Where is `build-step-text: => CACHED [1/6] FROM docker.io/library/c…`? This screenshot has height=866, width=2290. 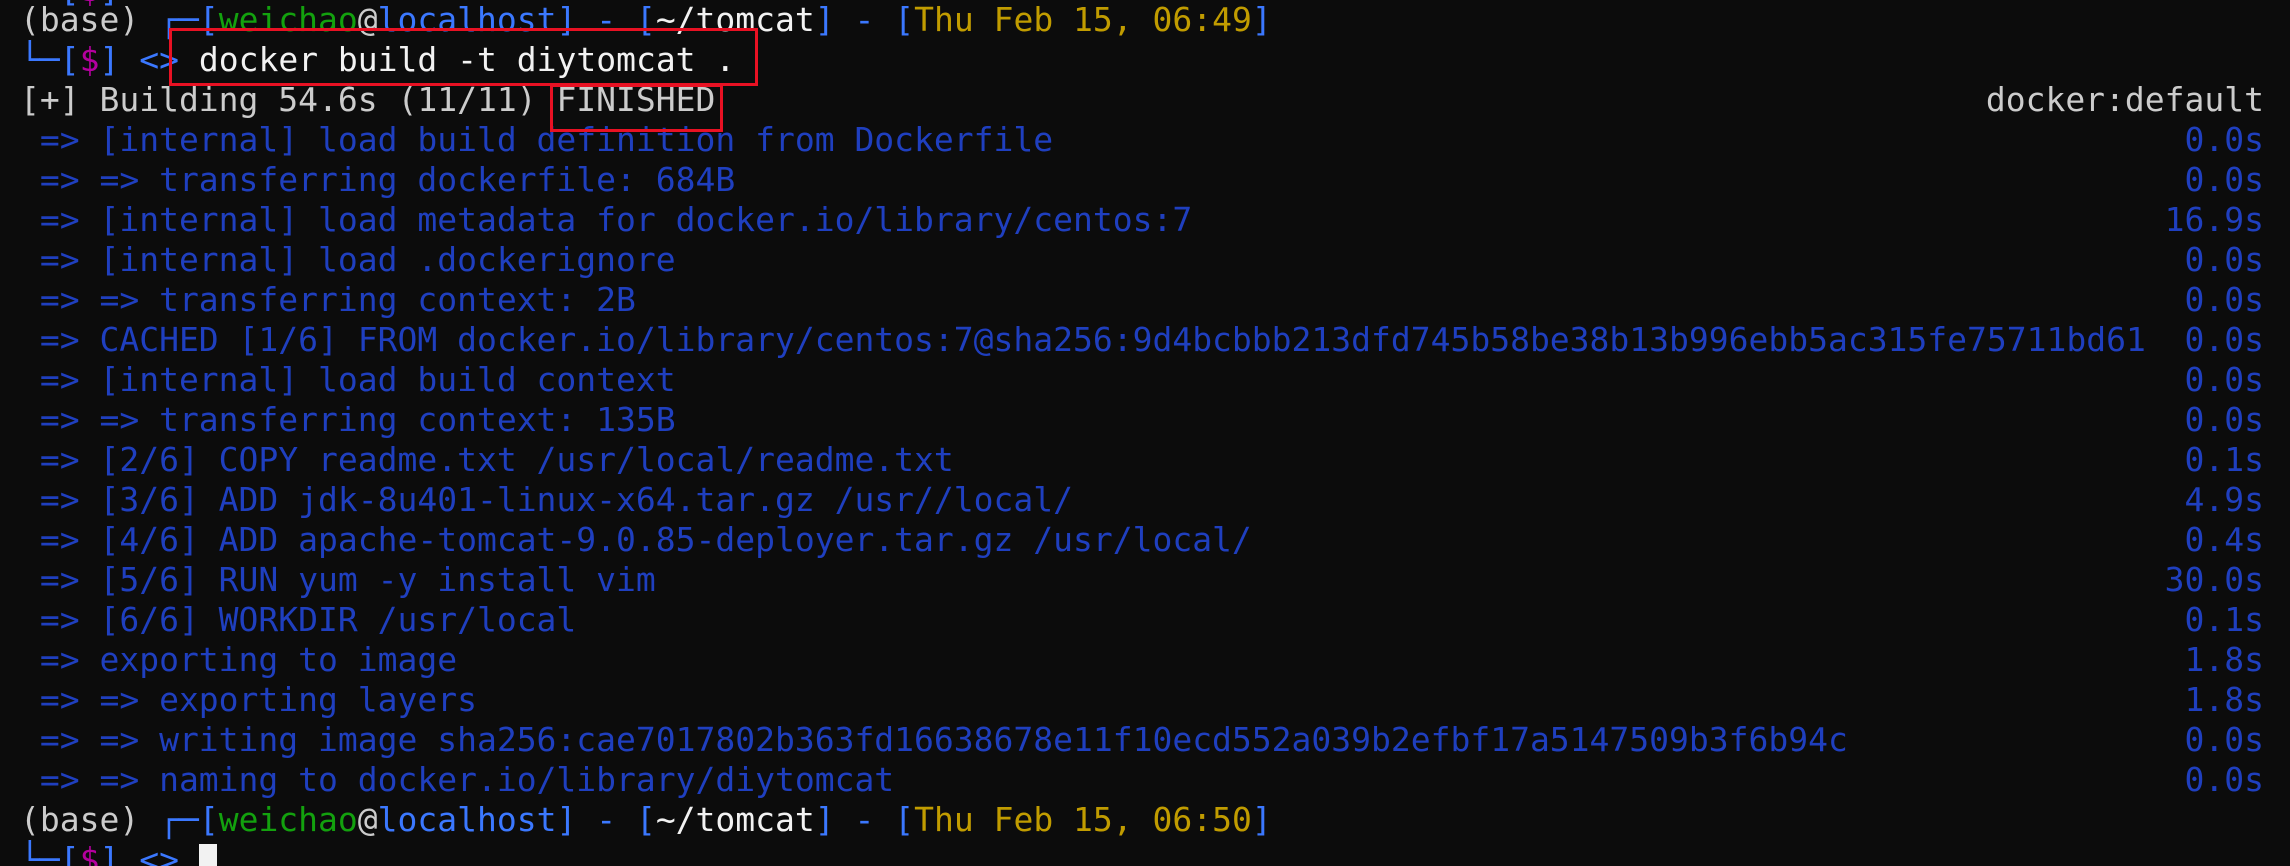 build-step-text: => CACHED [1/6] FROM docker.io/library/c… is located at coordinates (1083, 339).